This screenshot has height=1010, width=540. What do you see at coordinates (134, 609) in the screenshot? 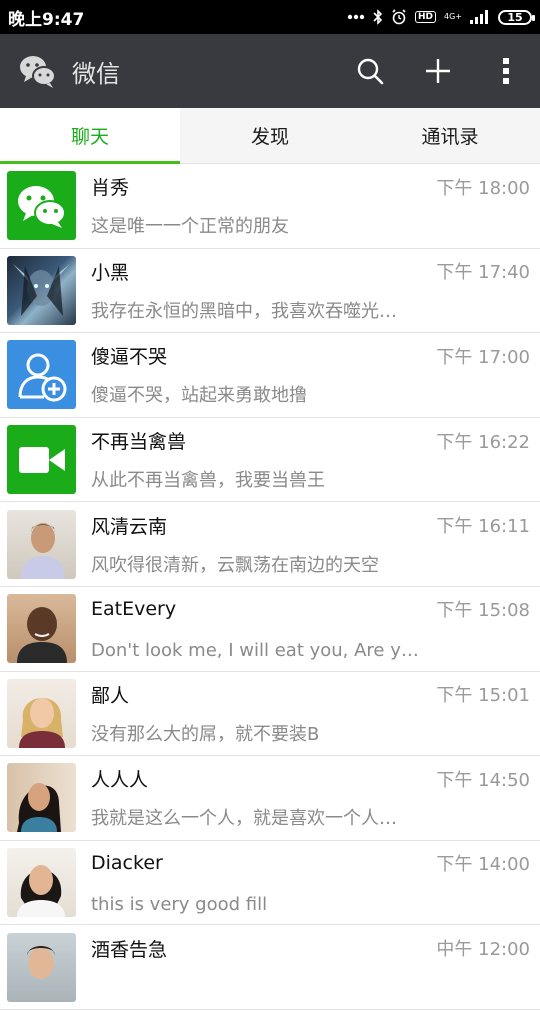
I see `chat-name: EatEvery` at bounding box center [134, 609].